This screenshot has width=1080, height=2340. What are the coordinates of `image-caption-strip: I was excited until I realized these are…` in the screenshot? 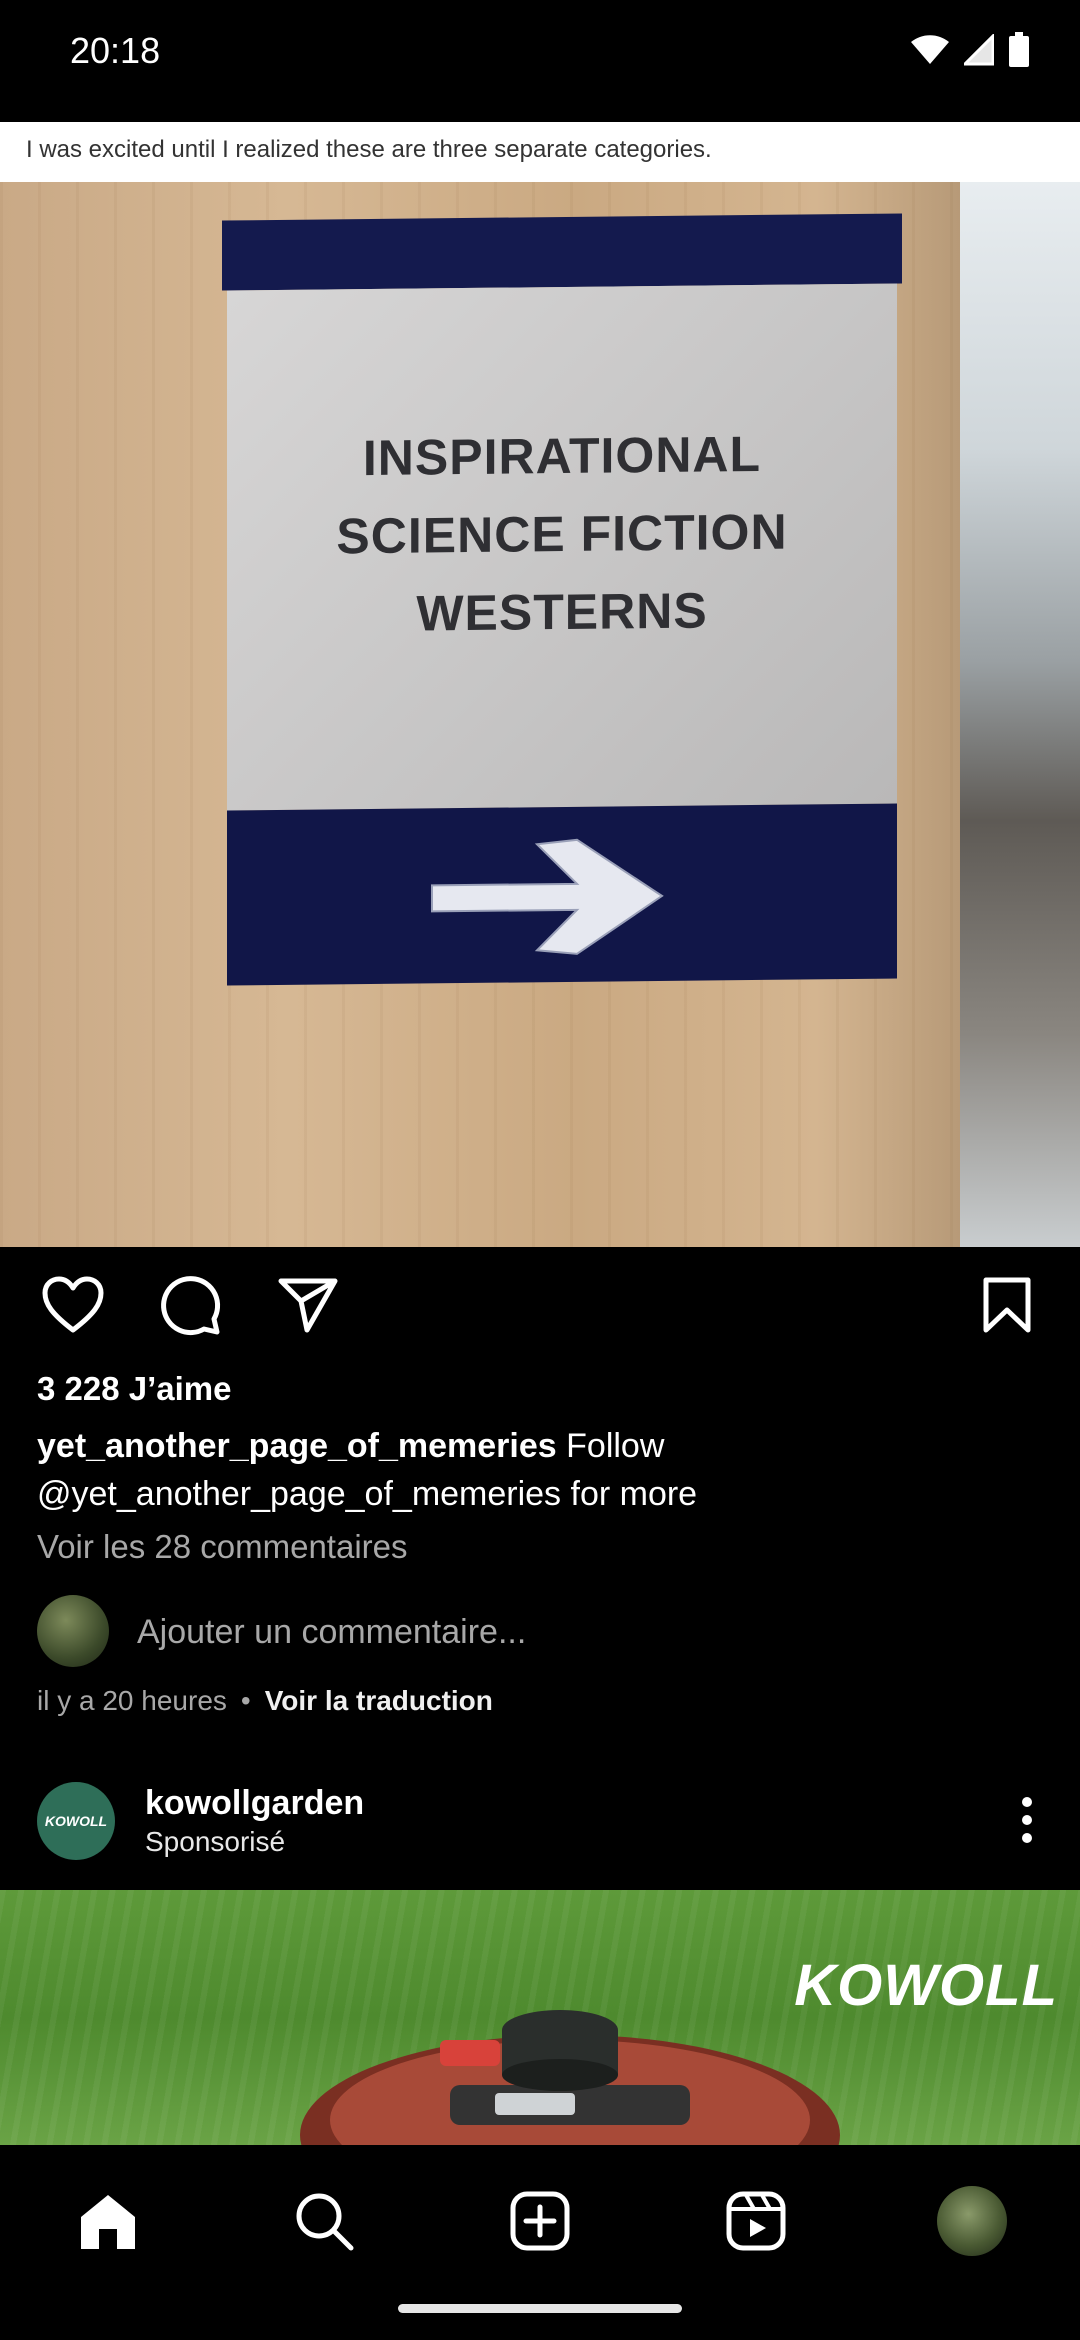 It's located at (540, 152).